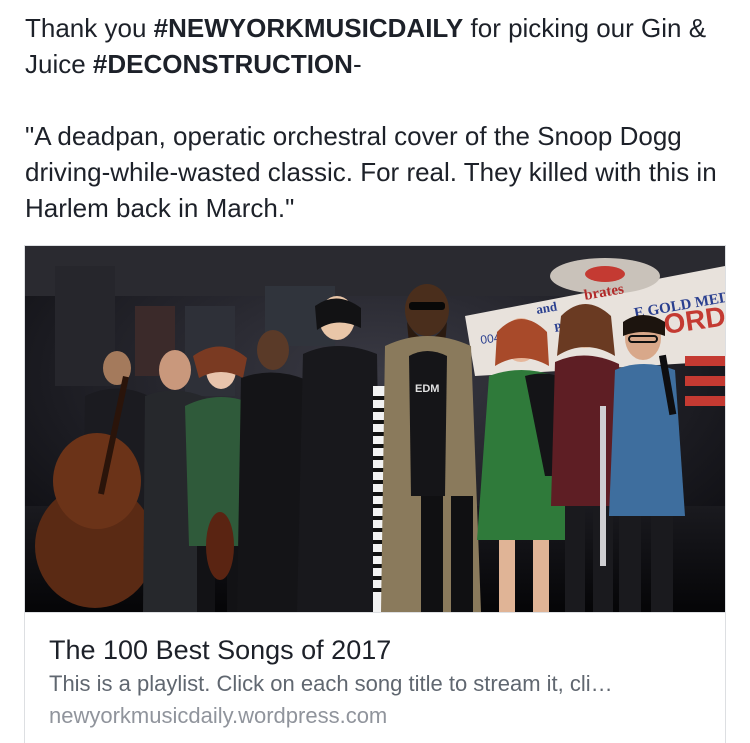 The image size is (750, 743). What do you see at coordinates (89, 28) in the screenshot?
I see `post-text-prefix: Thank you` at bounding box center [89, 28].